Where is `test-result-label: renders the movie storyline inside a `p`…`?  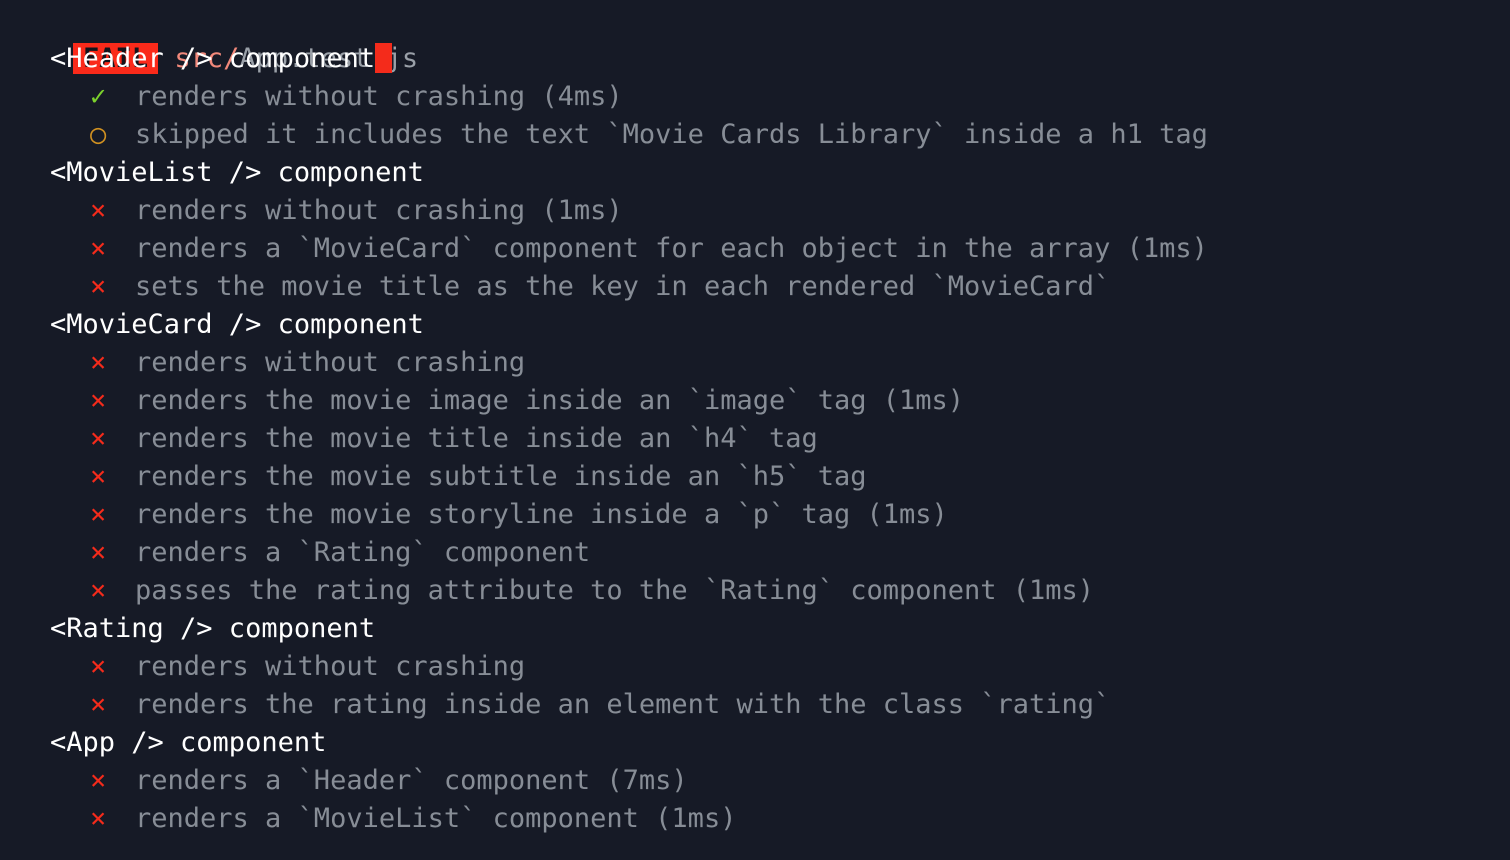 test-result-label: renders the movie storyline inside a `p`… is located at coordinates (541, 514).